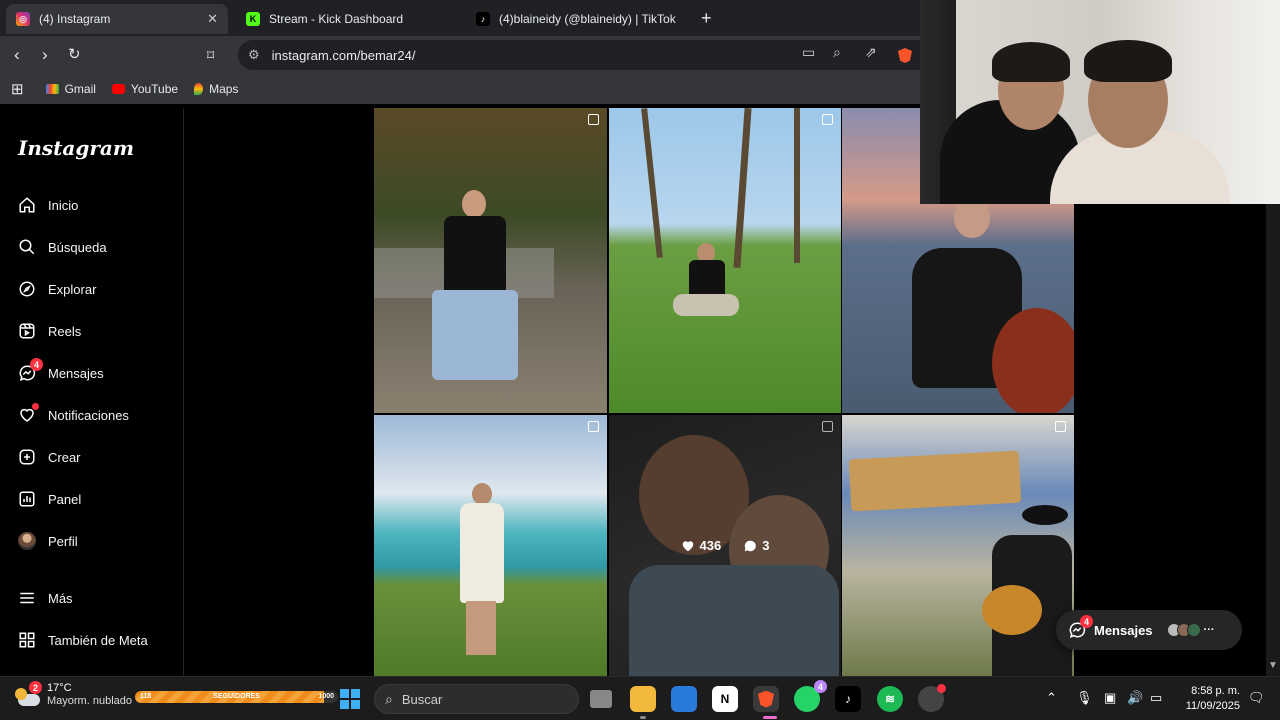 The image size is (1280, 720). What do you see at coordinates (1110, 698) in the screenshot?
I see `network-icon: ▣` at bounding box center [1110, 698].